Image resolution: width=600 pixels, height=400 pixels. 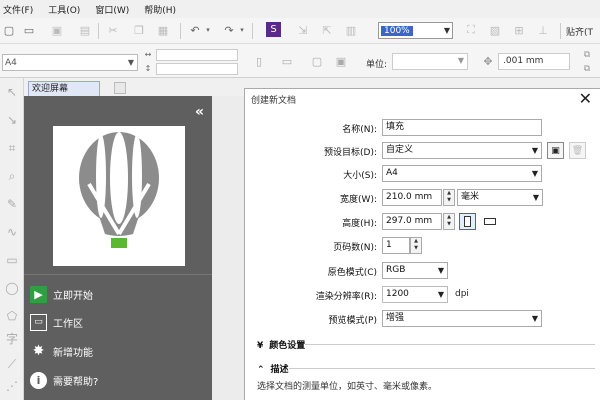 I want to click on menu-file: 文件(F), so click(x=18, y=9).